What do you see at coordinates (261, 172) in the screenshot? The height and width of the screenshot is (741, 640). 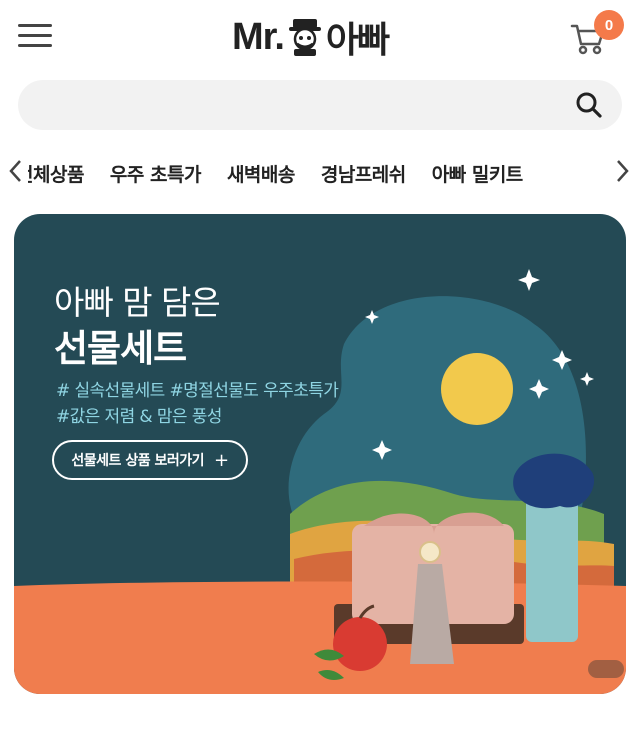 I see `category-item-dawn-delivery: 새벽배송` at bounding box center [261, 172].